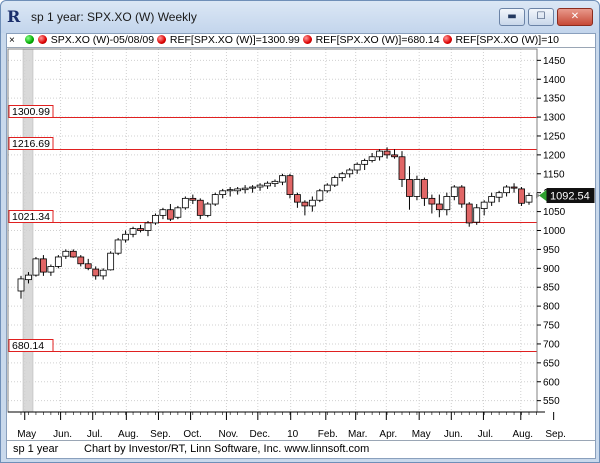 This screenshot has height=463, width=600. What do you see at coordinates (307, 39) in the screenshot?
I see `ref2-dot-icon` at bounding box center [307, 39].